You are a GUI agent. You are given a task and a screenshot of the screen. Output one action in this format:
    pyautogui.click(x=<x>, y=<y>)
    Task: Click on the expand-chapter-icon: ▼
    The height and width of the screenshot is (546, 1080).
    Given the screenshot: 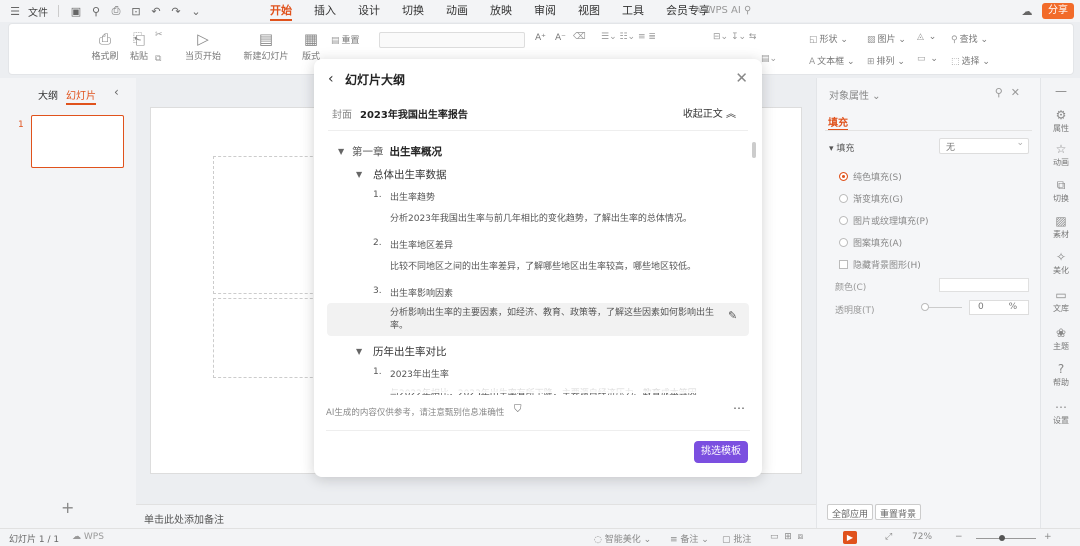 What is the action you would take?
    pyautogui.click(x=341, y=151)
    